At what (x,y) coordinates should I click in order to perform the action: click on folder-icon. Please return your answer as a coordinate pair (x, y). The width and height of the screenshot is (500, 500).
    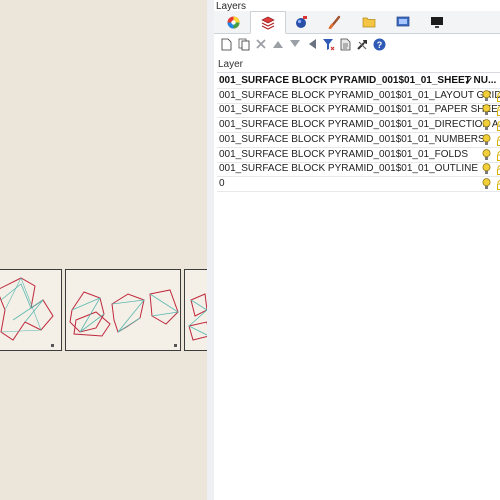
    Looking at the image, I should click on (369, 22).